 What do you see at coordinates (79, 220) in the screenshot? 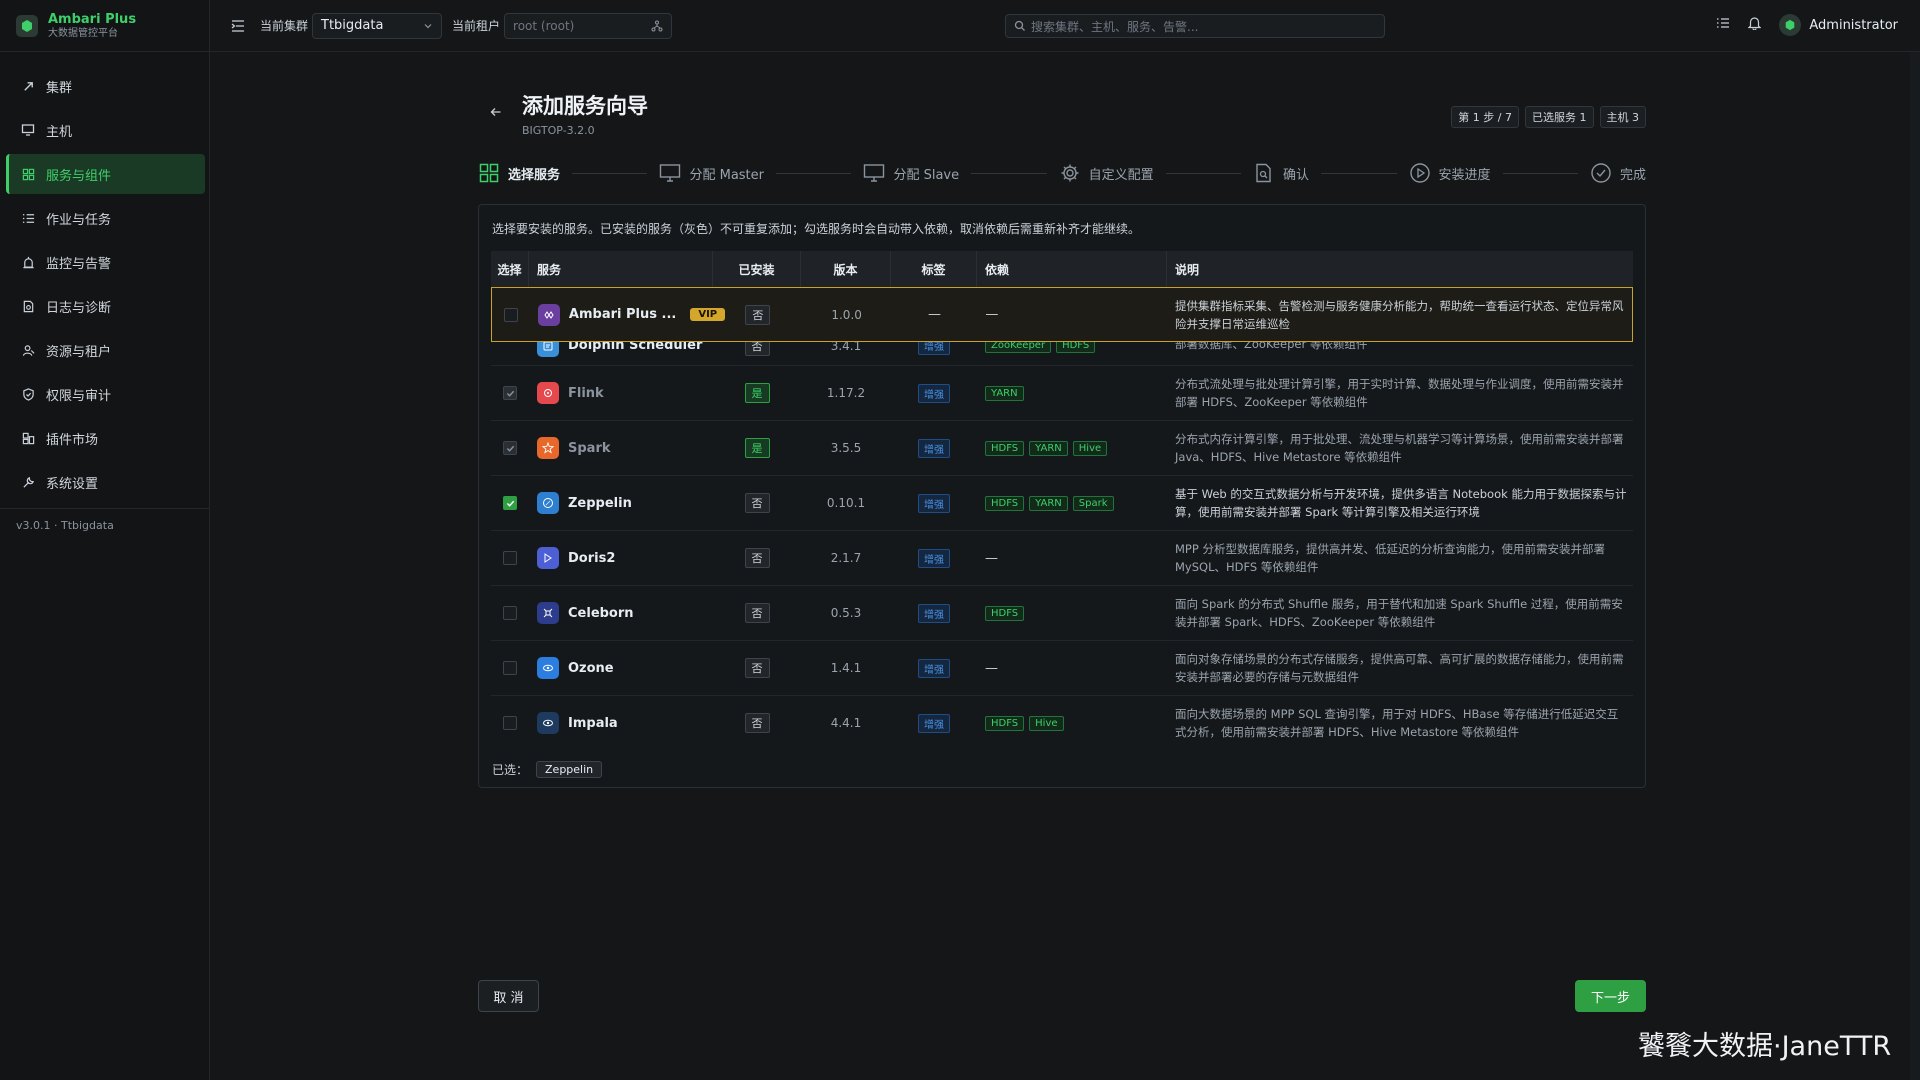
I see `sidebar-item-label: 作业与任务` at bounding box center [79, 220].